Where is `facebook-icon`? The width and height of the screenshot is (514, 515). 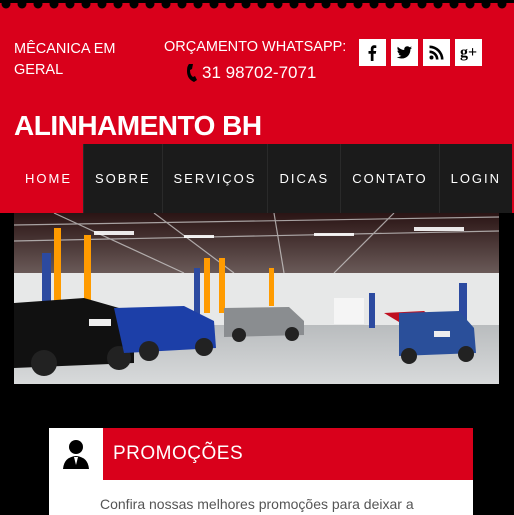 facebook-icon is located at coordinates (372, 53).